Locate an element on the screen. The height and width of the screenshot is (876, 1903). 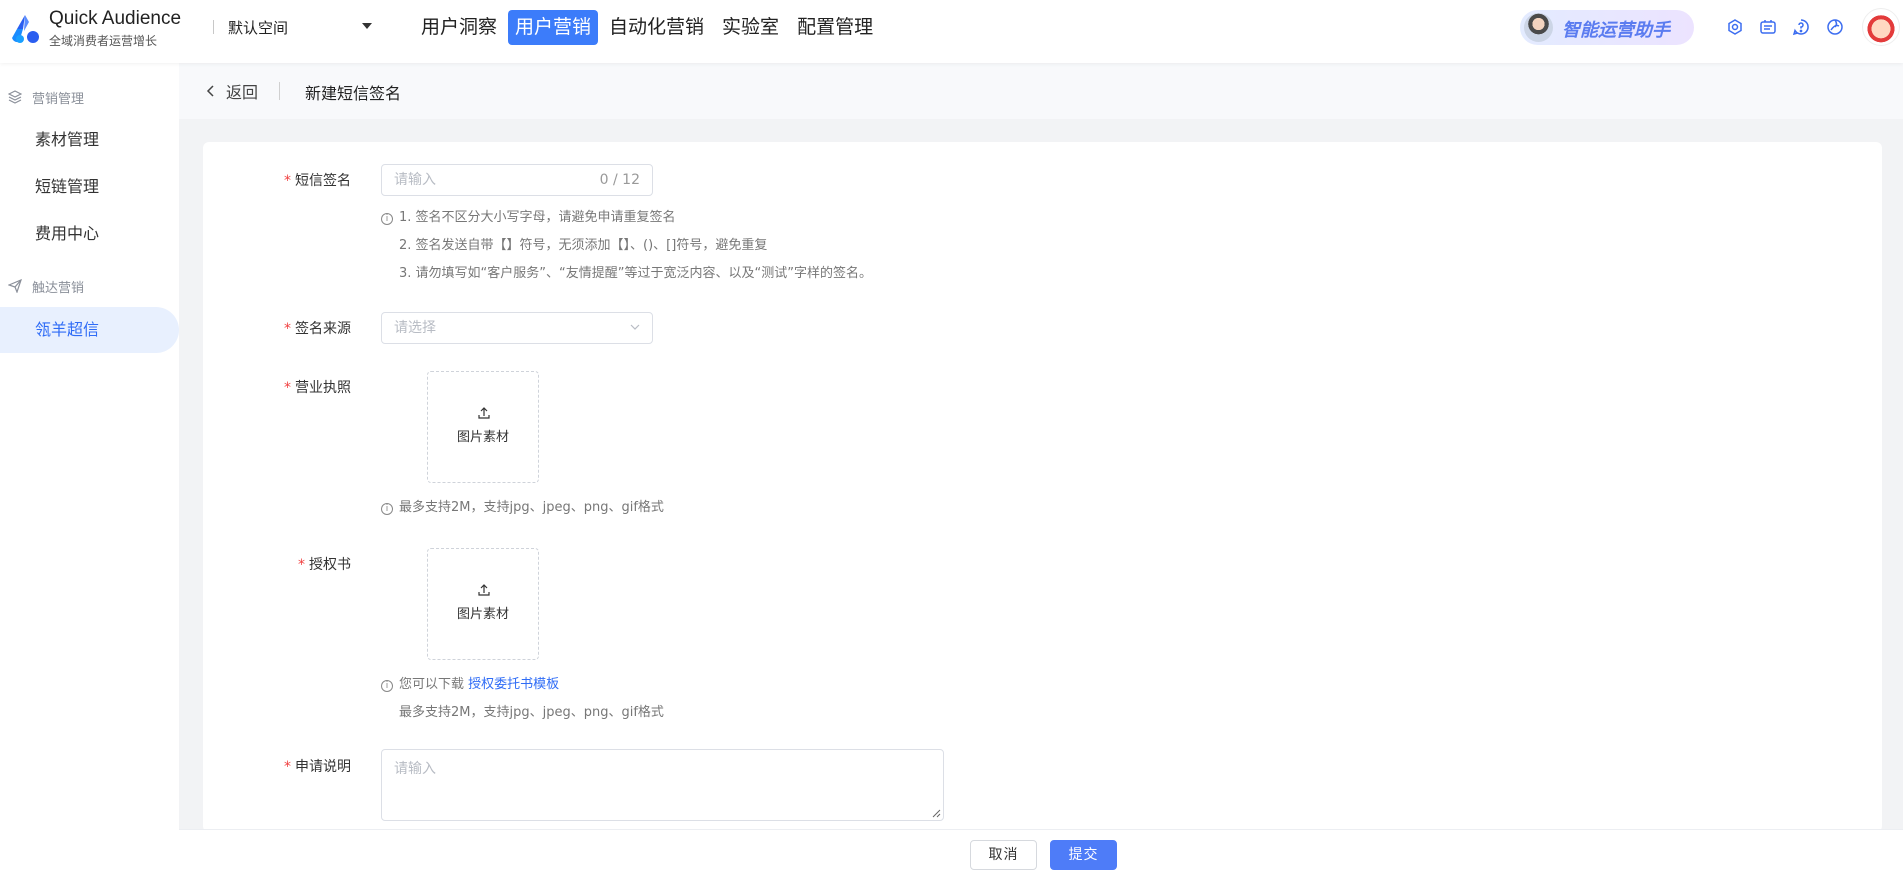
signature-placeholder: 请输入 is located at coordinates (415, 180).